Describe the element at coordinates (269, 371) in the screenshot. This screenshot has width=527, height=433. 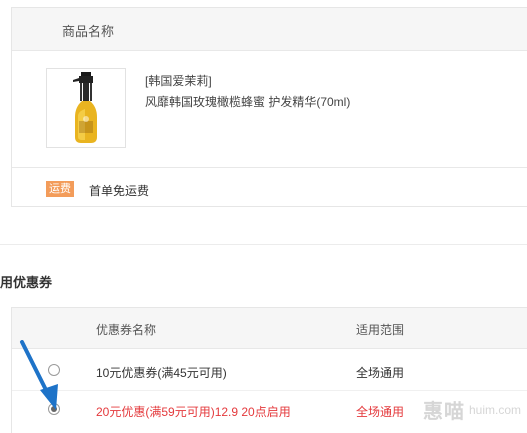
I see `coupon-row: 10元优惠券(满45元可用) 全场通用` at that location.